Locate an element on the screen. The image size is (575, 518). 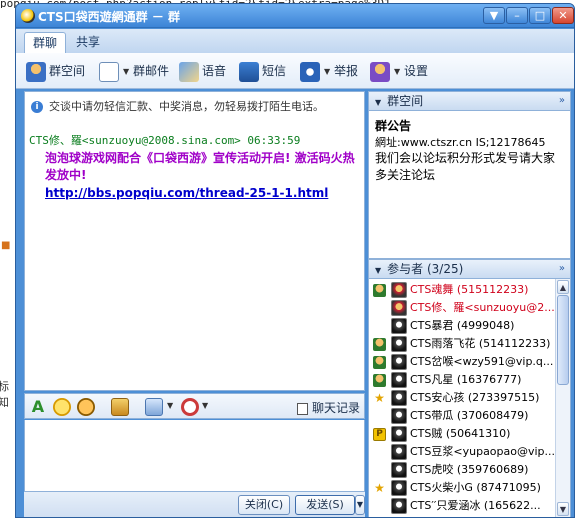
owner-badge-icon is located at coordinates (379, 290).